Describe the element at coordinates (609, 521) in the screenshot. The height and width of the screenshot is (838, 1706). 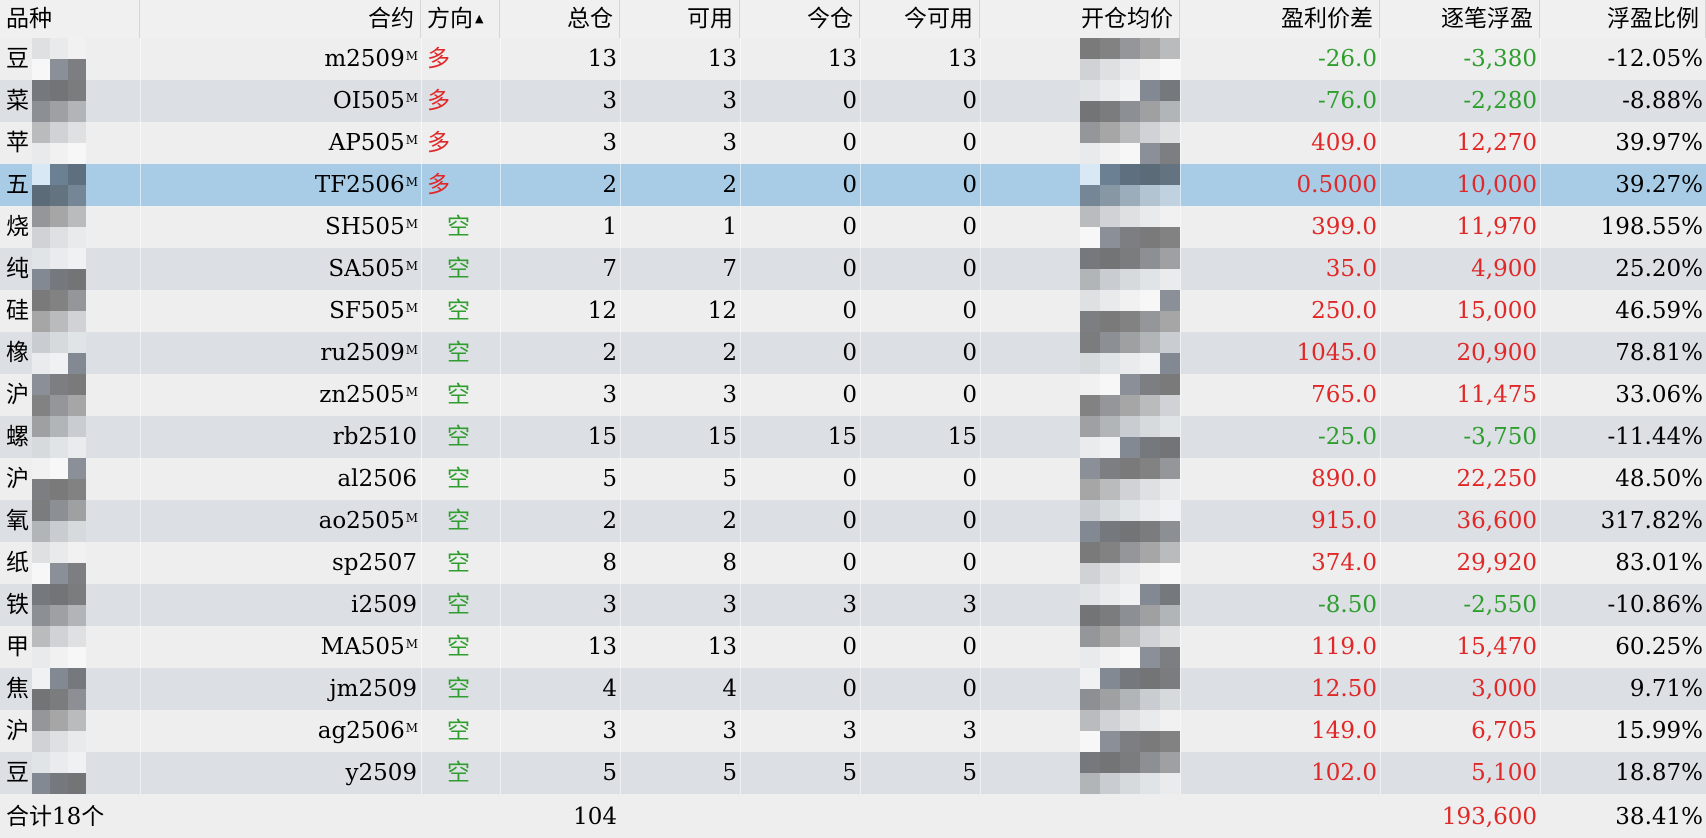
I see `total-cell: 2` at that location.